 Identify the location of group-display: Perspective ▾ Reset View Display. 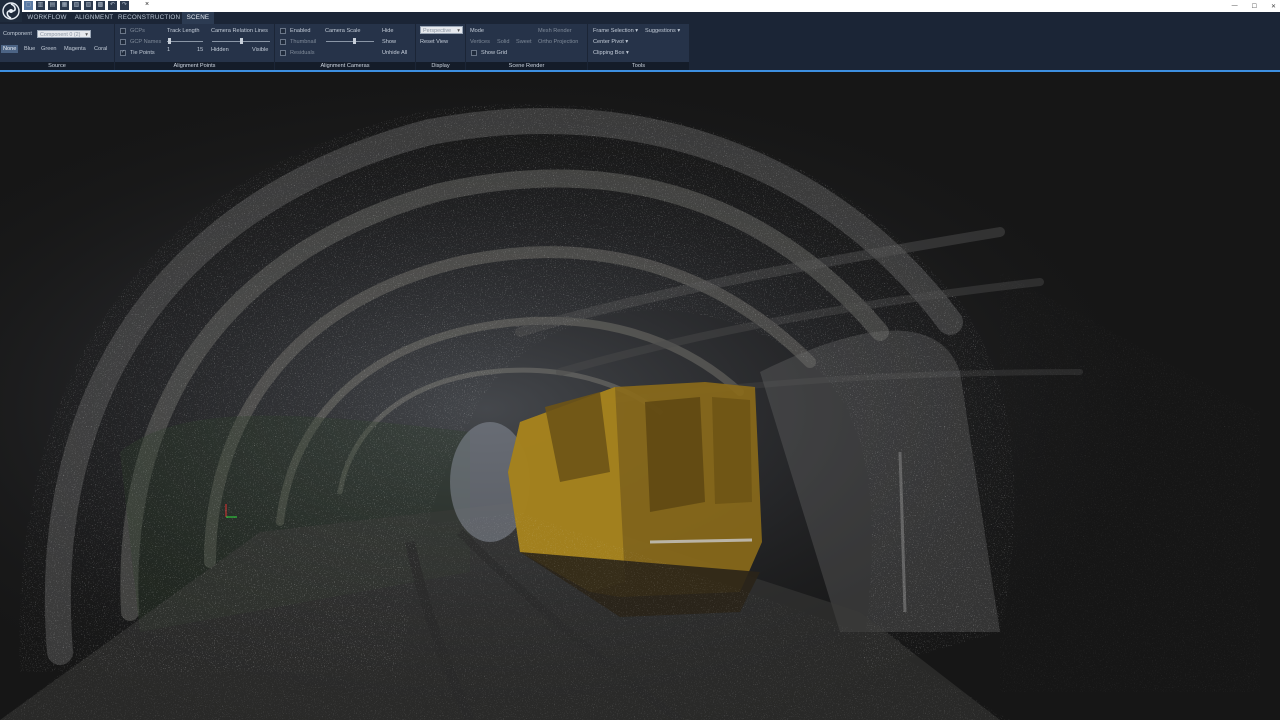
(441, 47).